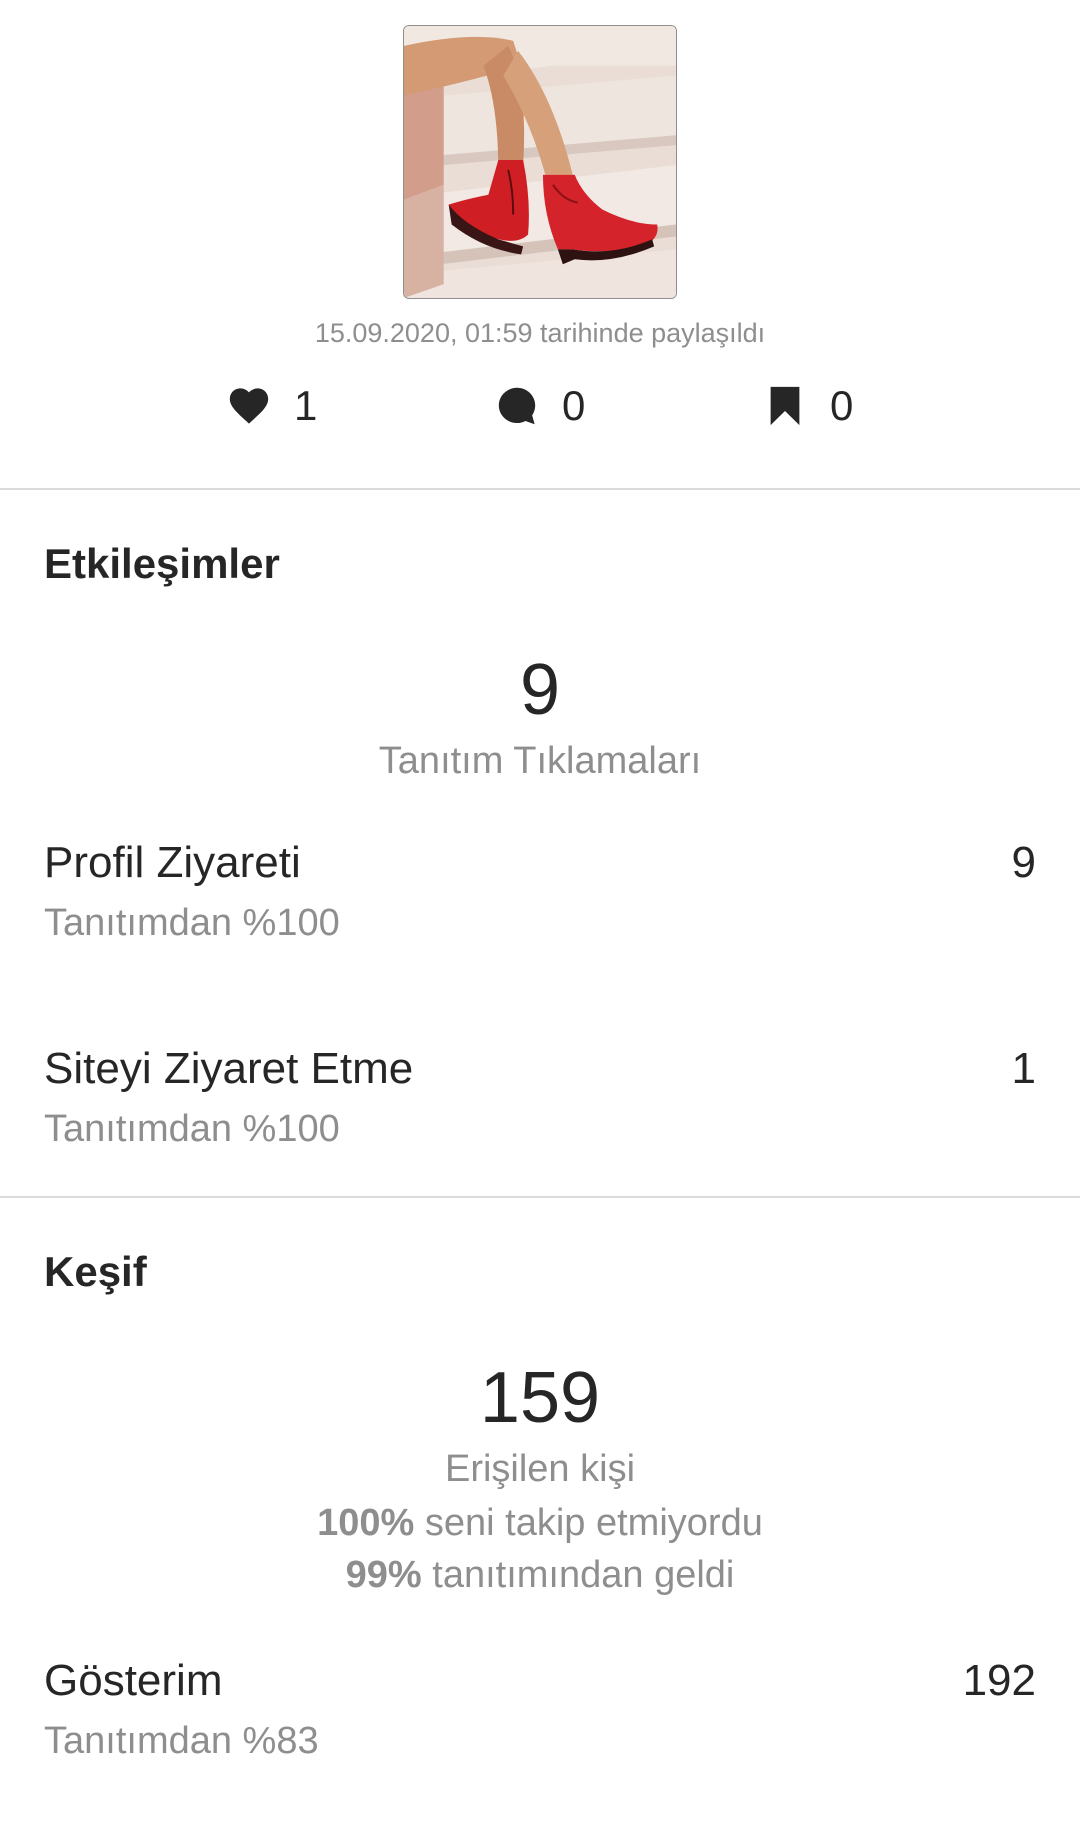 This screenshot has height=1821, width=1080. Describe the element at coordinates (95, 1271) in the screenshot. I see `discovery-title: Keşif` at that location.